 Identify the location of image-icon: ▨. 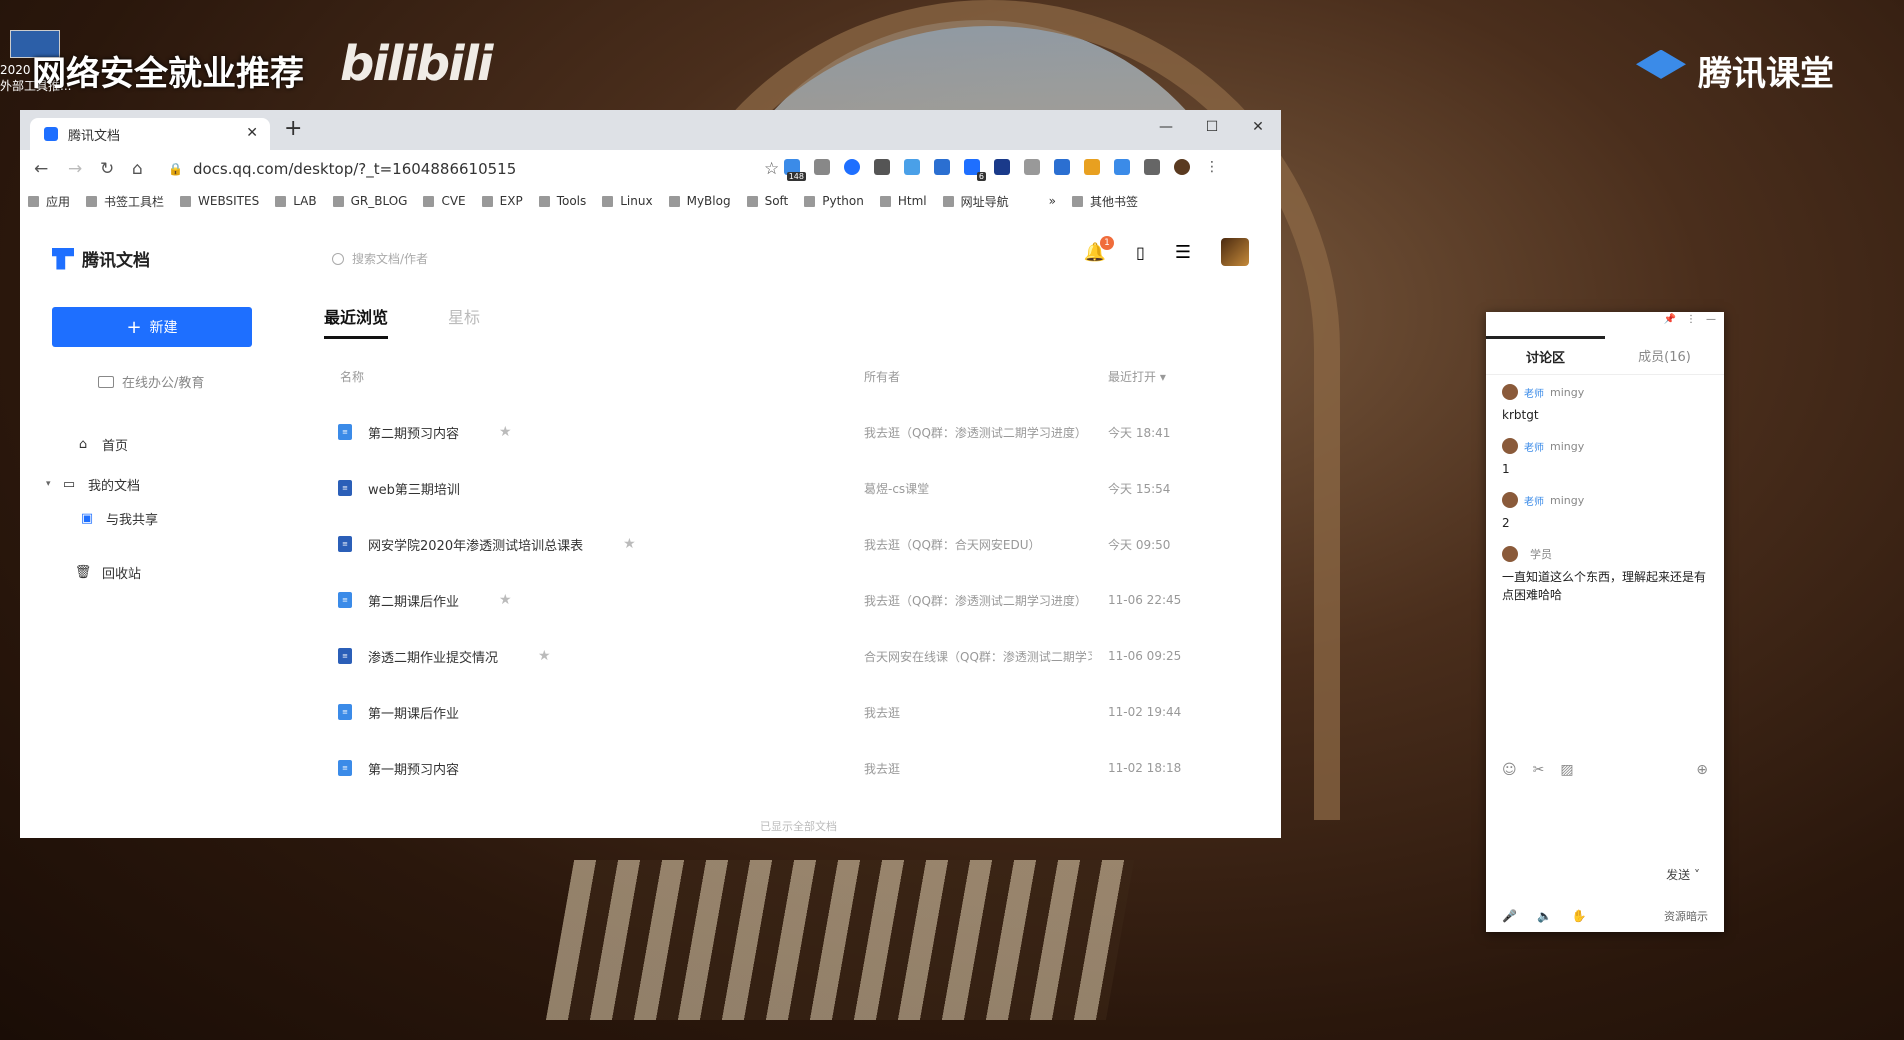
(1566, 770).